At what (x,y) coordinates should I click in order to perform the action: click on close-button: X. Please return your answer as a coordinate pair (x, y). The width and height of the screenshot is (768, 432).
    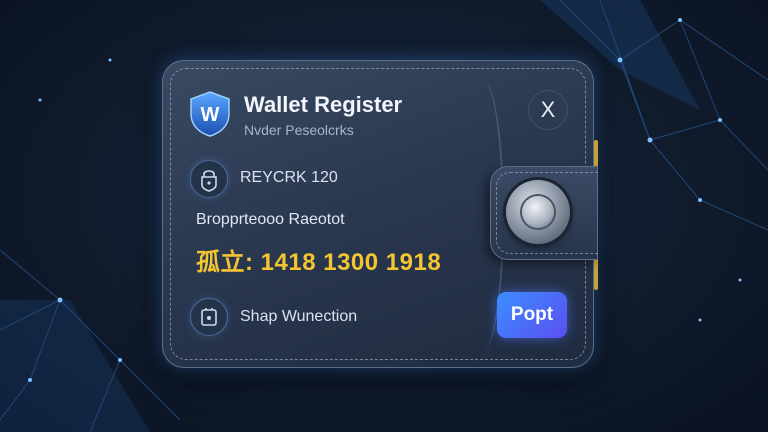
    Looking at the image, I should click on (548, 110).